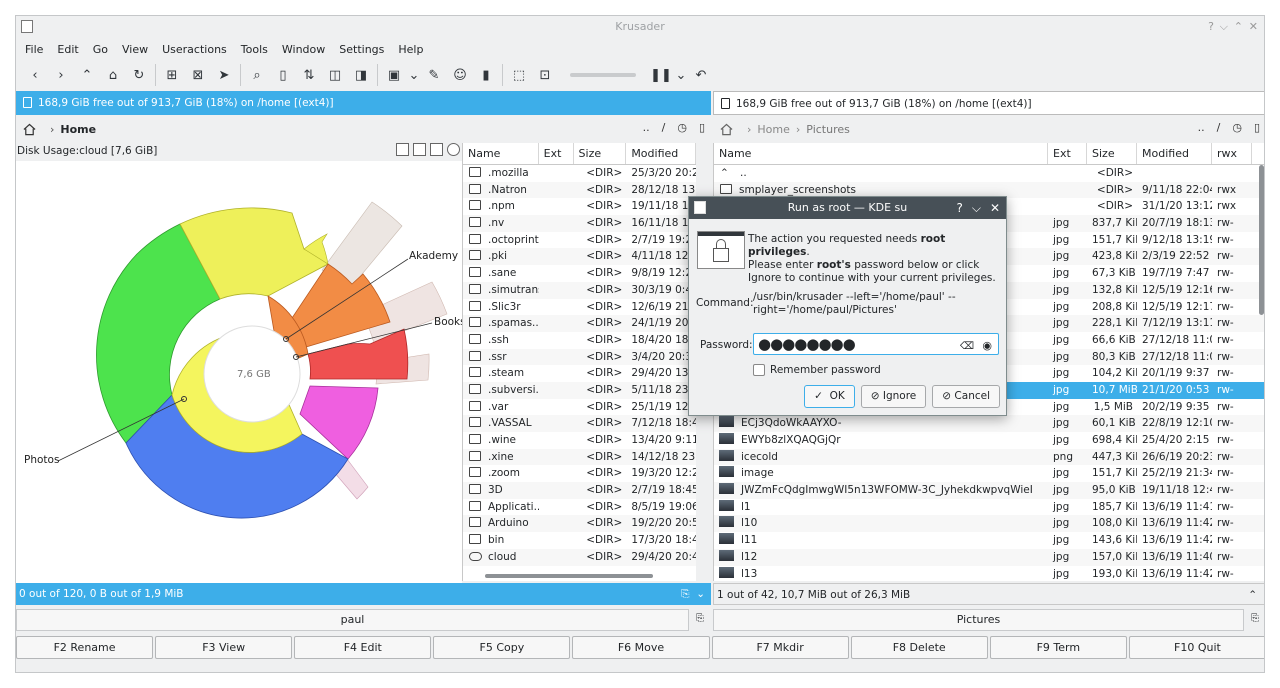 The image size is (1280, 688). Describe the element at coordinates (1232, 153) in the screenshot. I see `col-rwx: rwx` at that location.